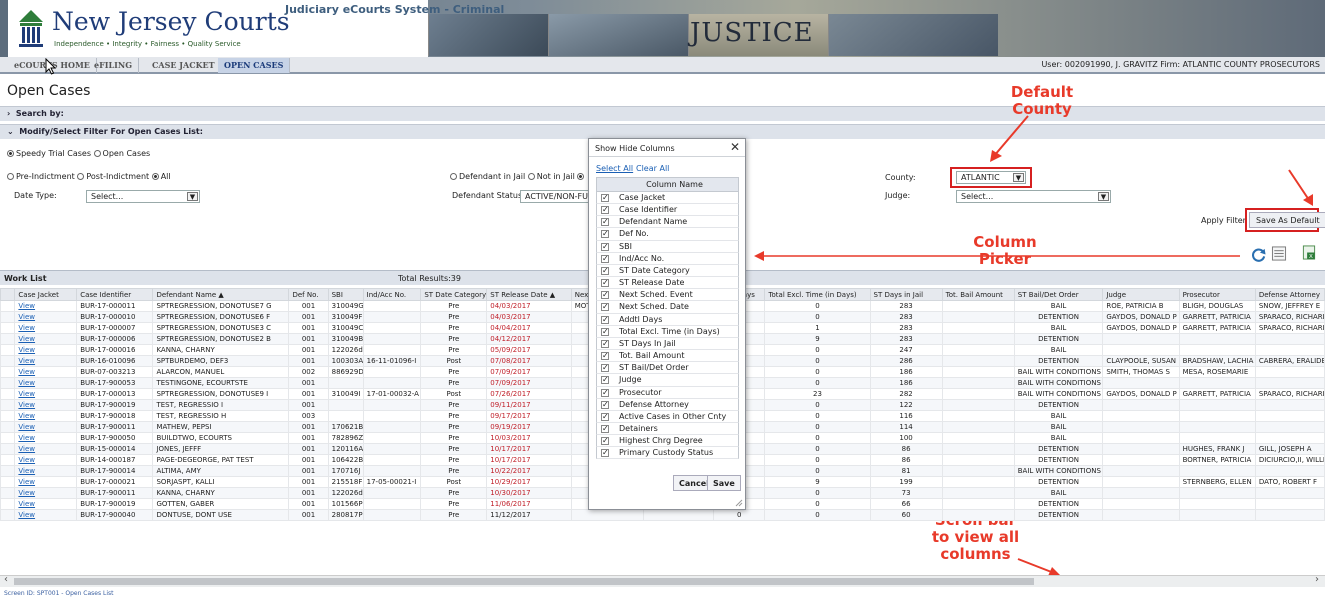 The height and width of the screenshot is (603, 1325). Describe the element at coordinates (10, 176) in the screenshot. I see `pre-indictment-radio` at that location.